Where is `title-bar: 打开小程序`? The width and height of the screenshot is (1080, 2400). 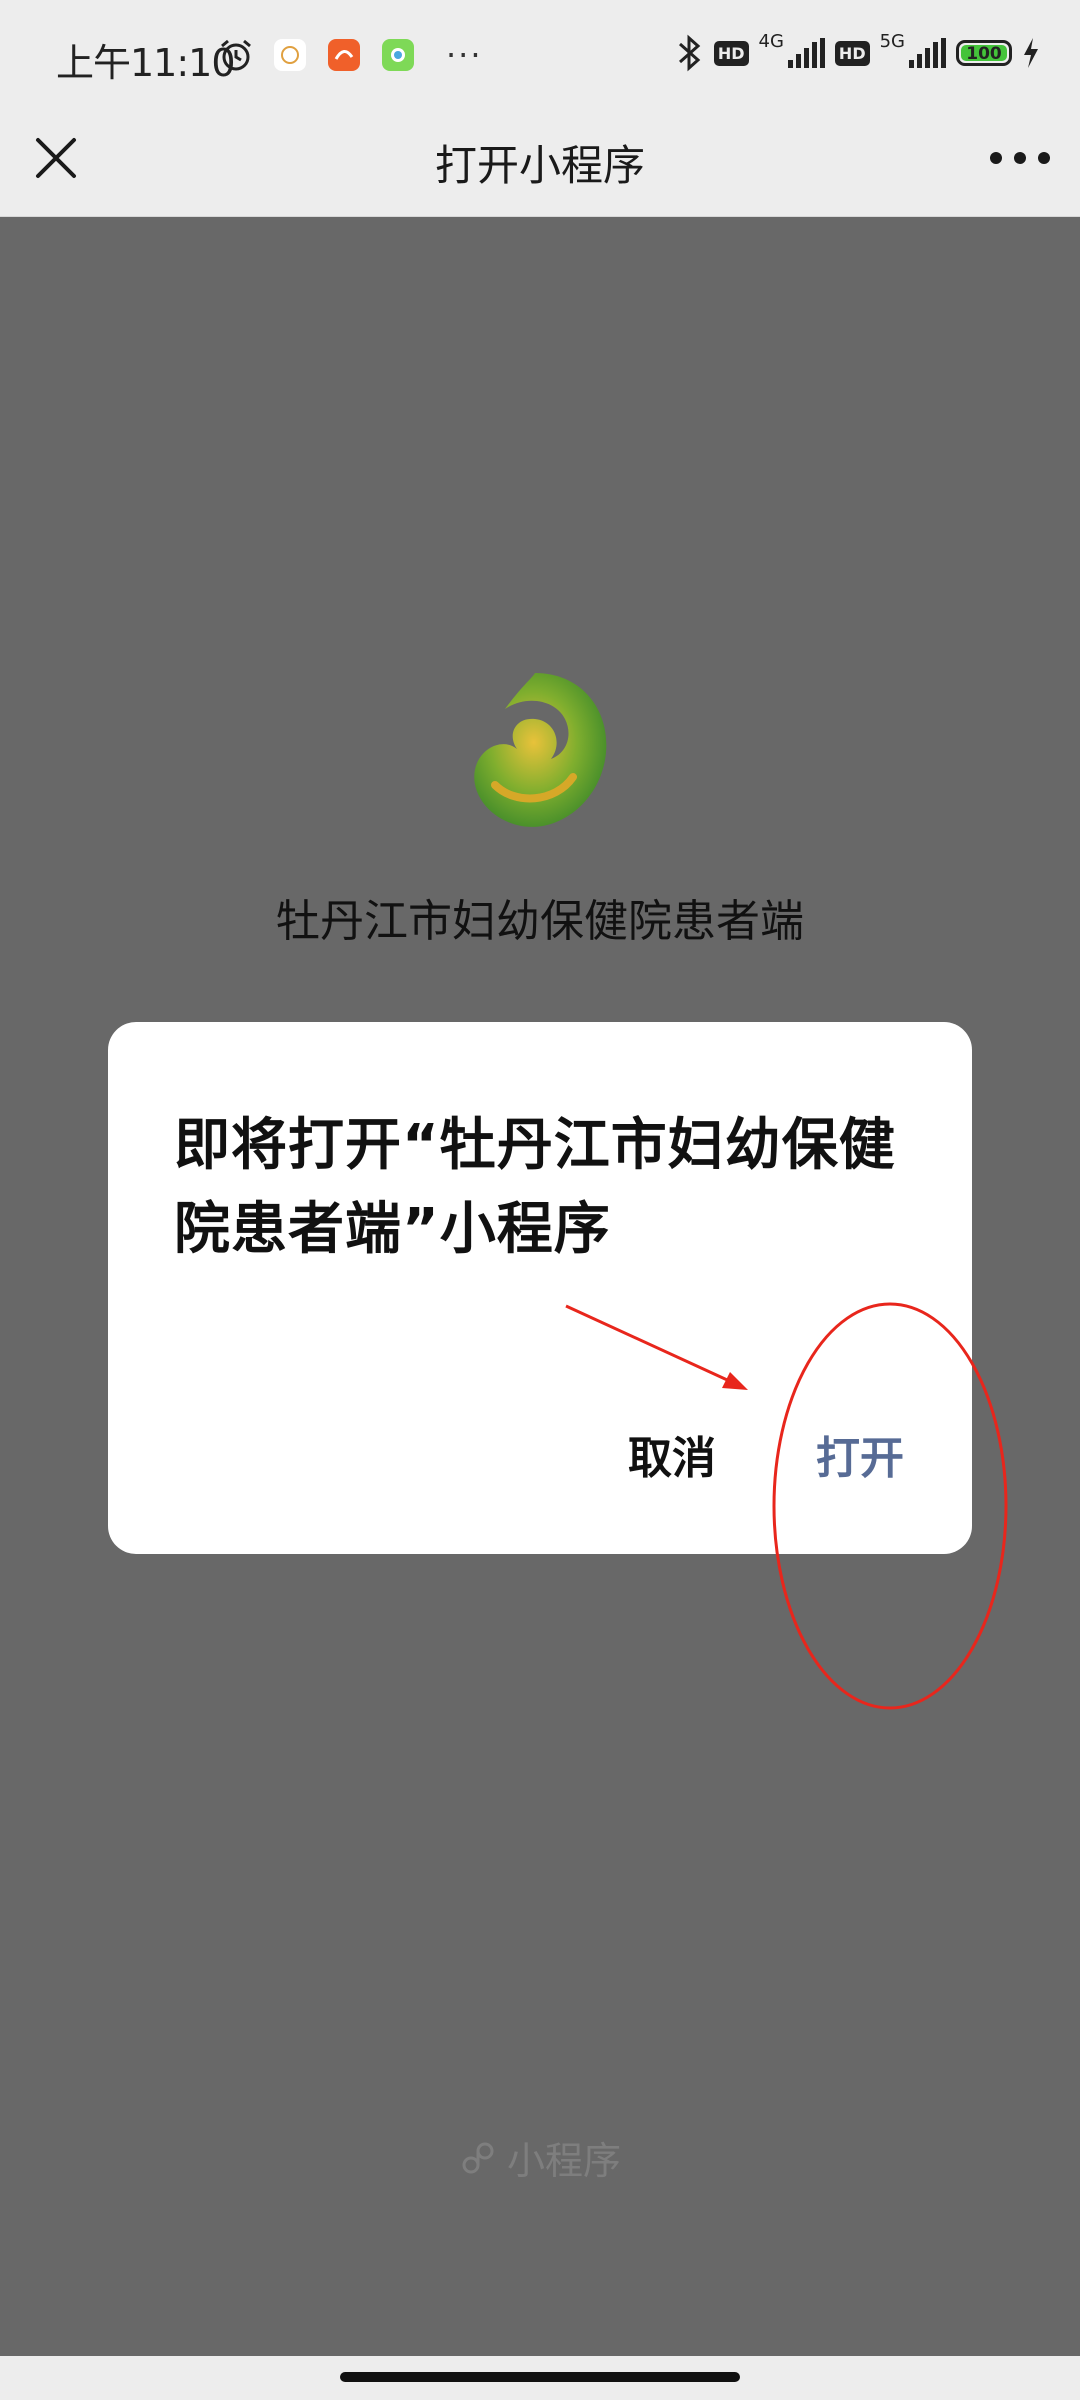
title-bar: 打开小程序 is located at coordinates (540, 163).